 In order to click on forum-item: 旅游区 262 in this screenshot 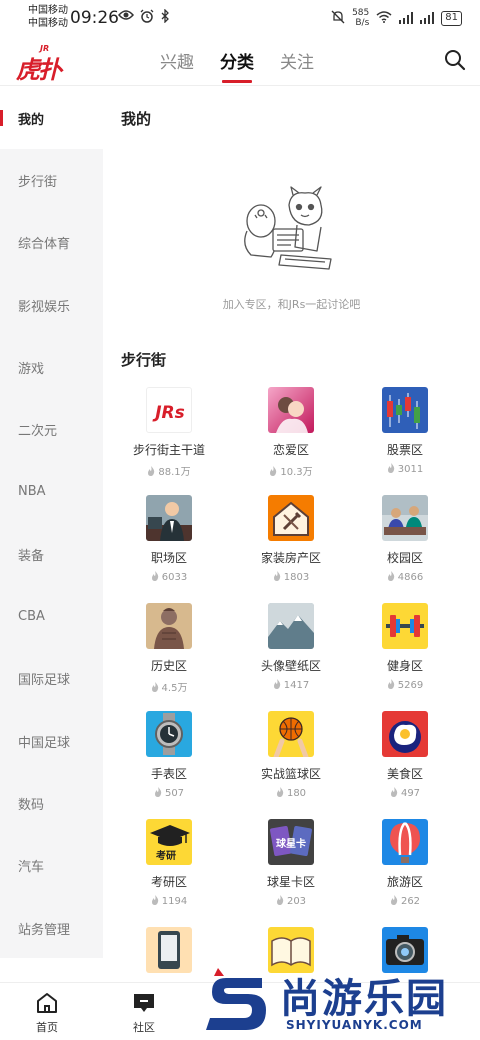, I will do `click(405, 873)`.